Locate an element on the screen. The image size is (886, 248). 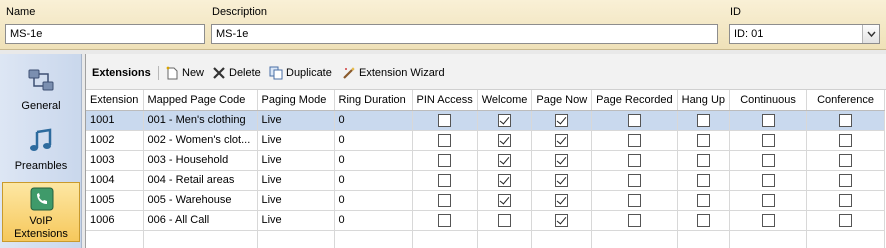
cell-mapped-page-code: 003 - Household is located at coordinates (200, 160).